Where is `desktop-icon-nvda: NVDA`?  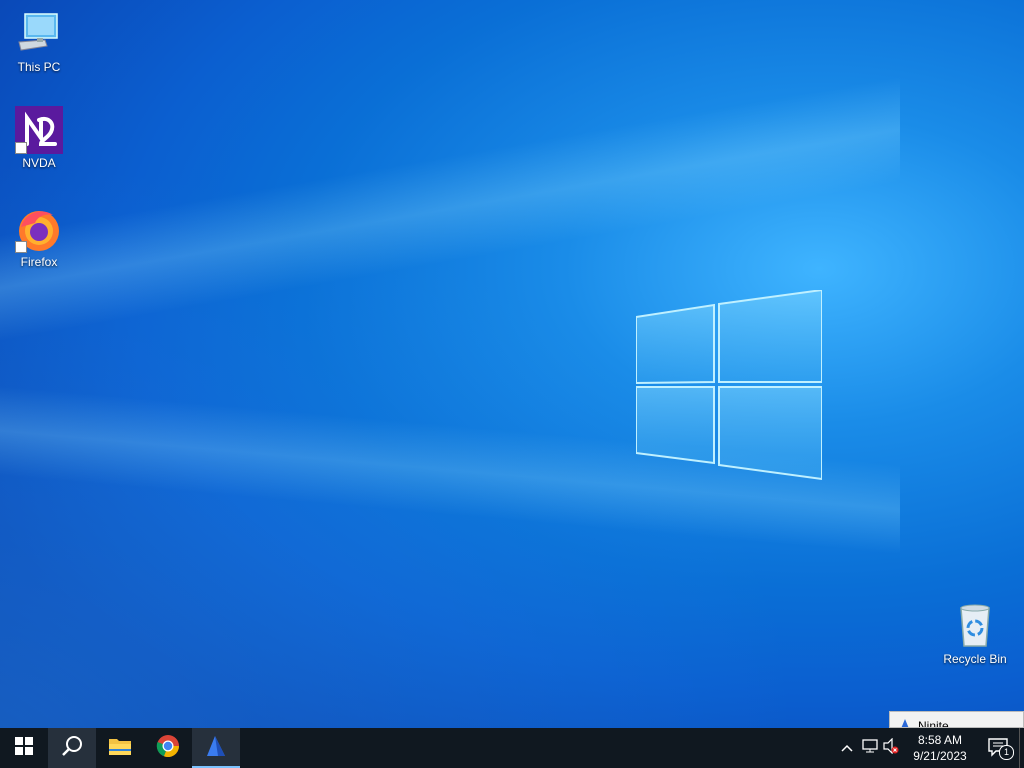 desktop-icon-nvda: NVDA is located at coordinates (39, 138).